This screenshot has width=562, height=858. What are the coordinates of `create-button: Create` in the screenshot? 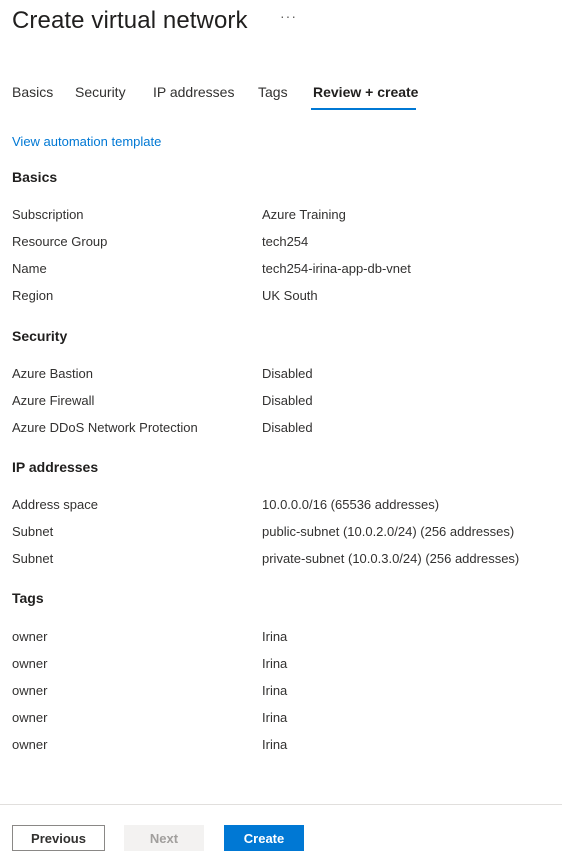 It's located at (264, 838).